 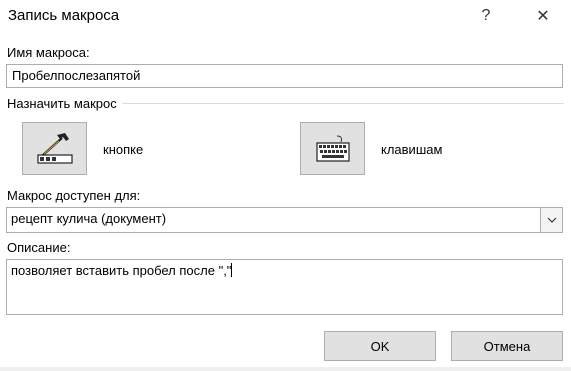 What do you see at coordinates (64, 15) in the screenshot?
I see `dialog-title: Запись макроса` at bounding box center [64, 15].